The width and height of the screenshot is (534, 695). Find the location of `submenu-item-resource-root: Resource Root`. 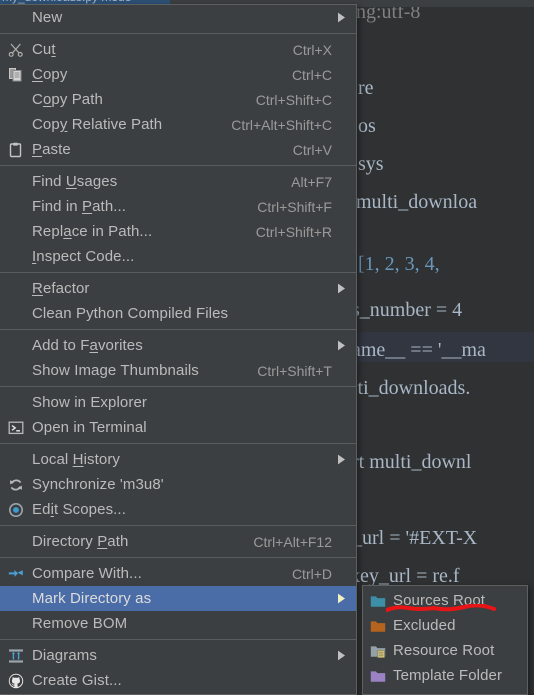

submenu-item-resource-root: Resource Root is located at coordinates (445, 650).